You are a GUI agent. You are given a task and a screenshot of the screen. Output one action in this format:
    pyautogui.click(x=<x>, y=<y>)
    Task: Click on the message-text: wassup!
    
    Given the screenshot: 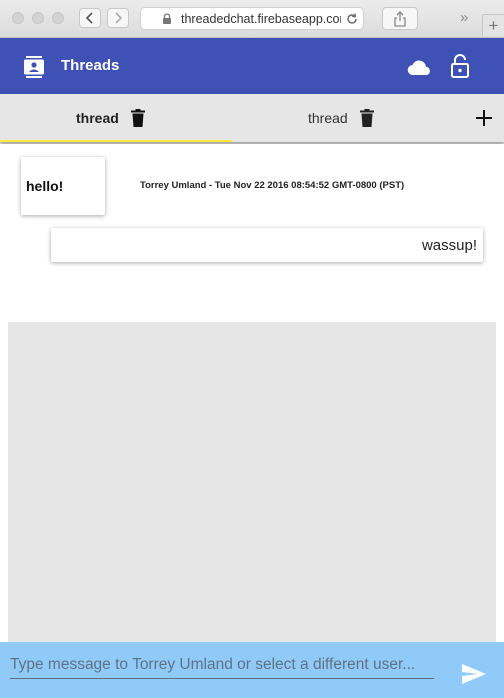 What is the action you would take?
    pyautogui.click(x=449, y=245)
    